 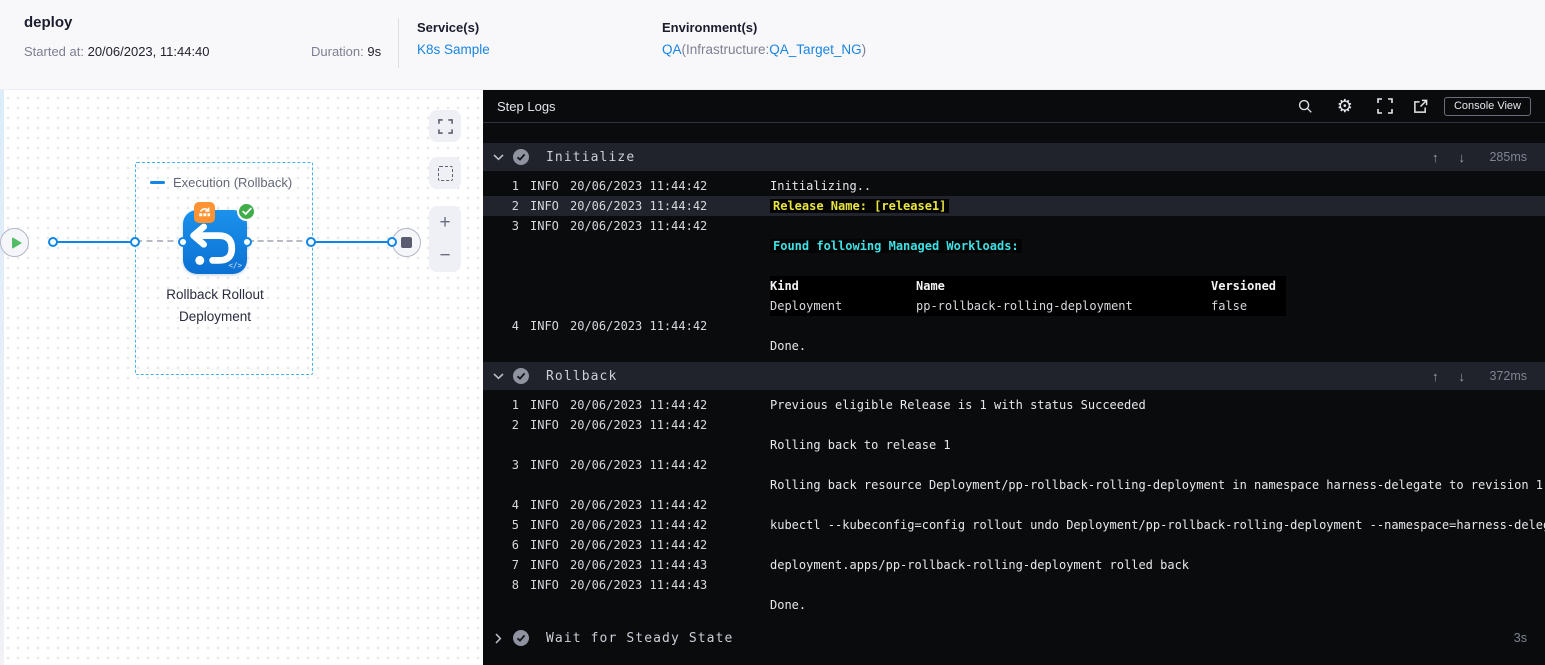 What do you see at coordinates (498, 638) in the screenshot?
I see `chevron-right-icon` at bounding box center [498, 638].